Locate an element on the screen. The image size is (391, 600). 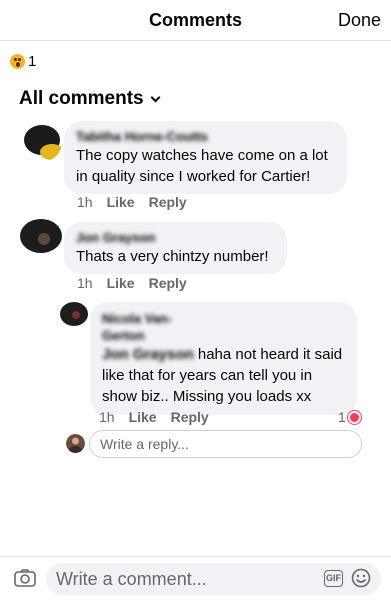
comment-bubble: Jon Grayson Thats a very chintzy number! is located at coordinates (175, 248).